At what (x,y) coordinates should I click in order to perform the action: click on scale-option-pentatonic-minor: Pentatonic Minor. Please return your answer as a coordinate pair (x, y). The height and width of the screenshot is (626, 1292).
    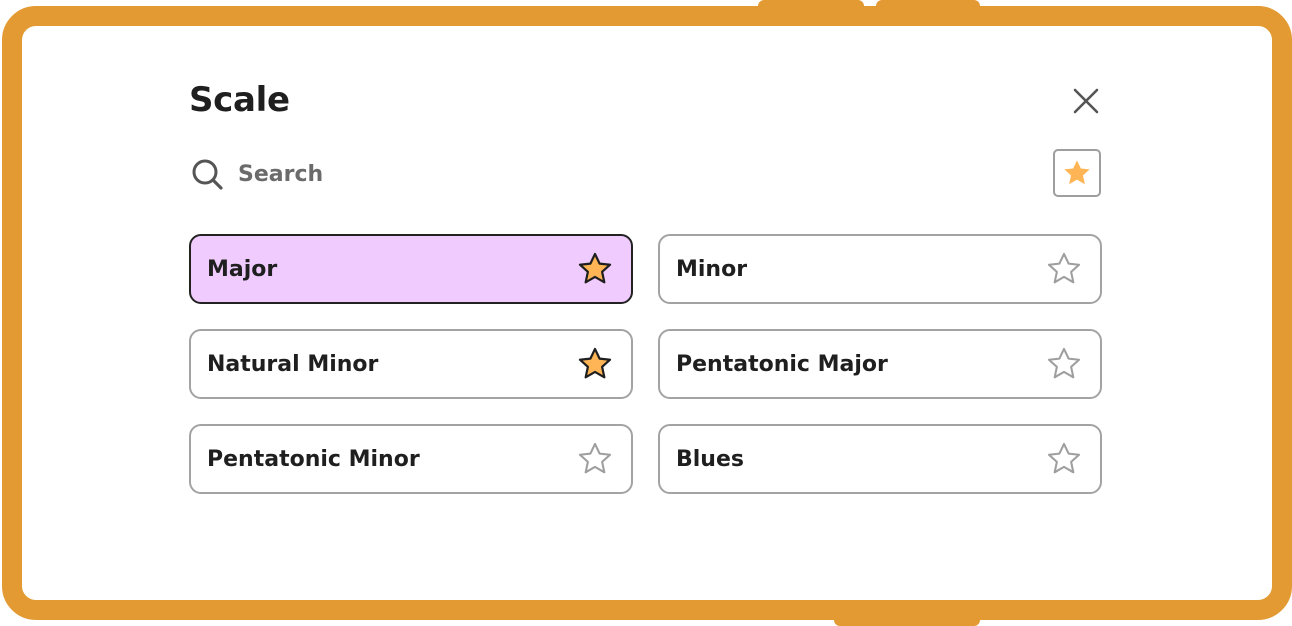
    Looking at the image, I should click on (411, 459).